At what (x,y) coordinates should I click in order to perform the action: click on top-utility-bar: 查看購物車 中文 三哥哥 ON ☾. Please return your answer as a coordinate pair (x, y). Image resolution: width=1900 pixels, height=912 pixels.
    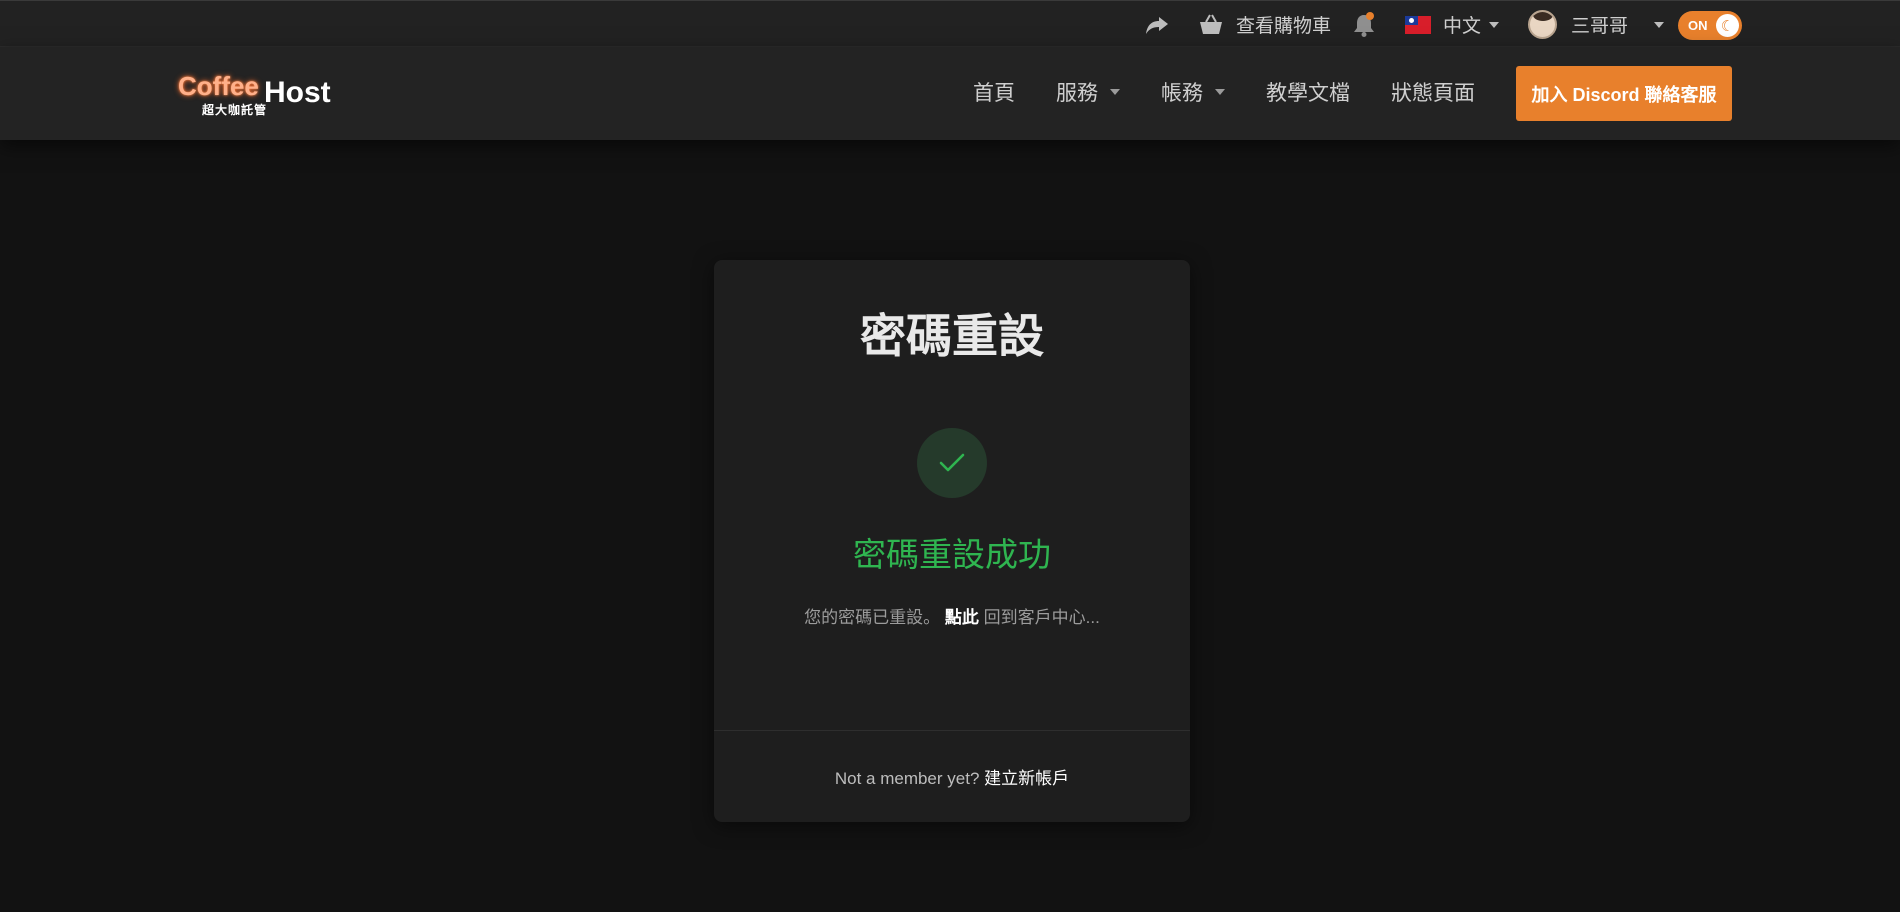
    Looking at the image, I should click on (950, 23).